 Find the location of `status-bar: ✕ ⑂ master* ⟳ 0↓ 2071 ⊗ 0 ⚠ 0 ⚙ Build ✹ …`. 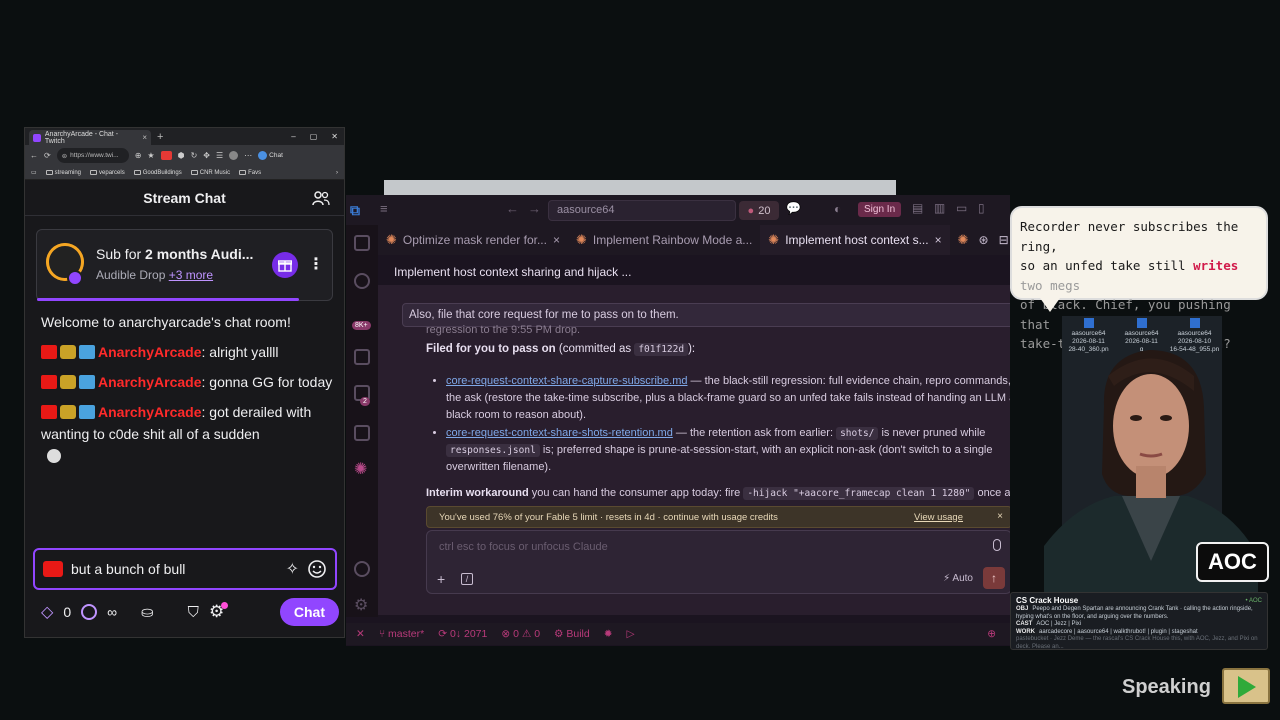

status-bar: ✕ ⑂ master* ⟳ 0↓ 2071 ⊗ 0 ⚠ 0 ⚙ Build ✹ … is located at coordinates (678, 634).